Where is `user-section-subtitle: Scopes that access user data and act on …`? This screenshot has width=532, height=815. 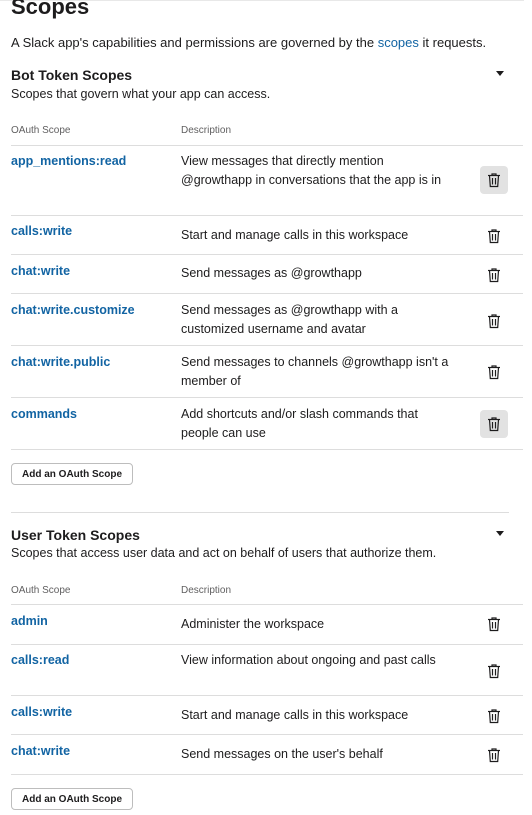
user-section-subtitle: Scopes that access user data and act on … is located at coordinates (224, 553).